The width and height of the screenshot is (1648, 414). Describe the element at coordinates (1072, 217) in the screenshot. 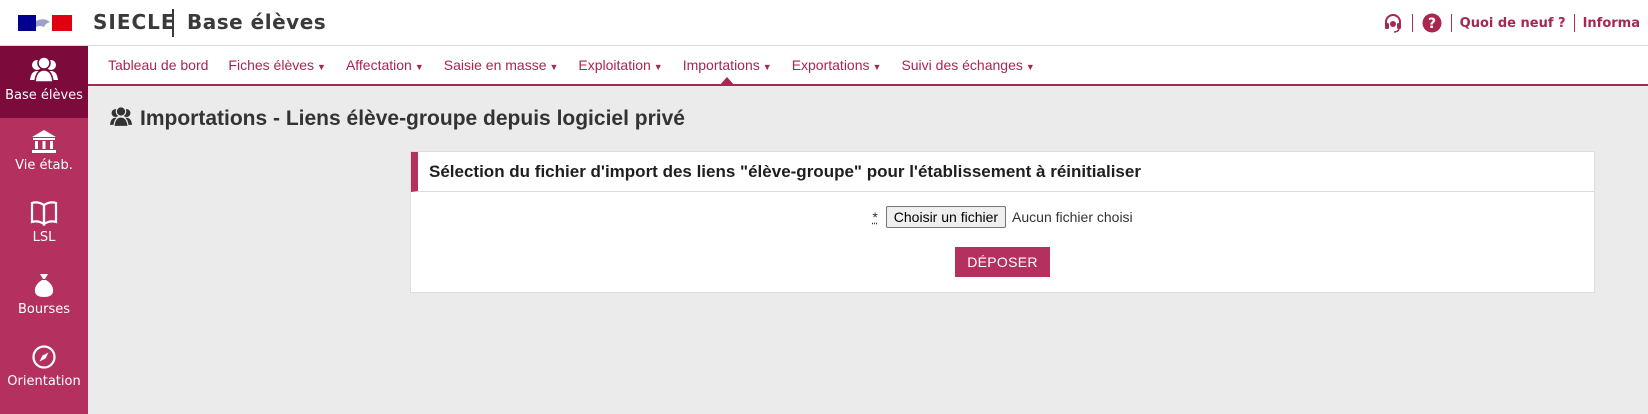

I see `file-status-text: Aucun fichier choisi` at that location.